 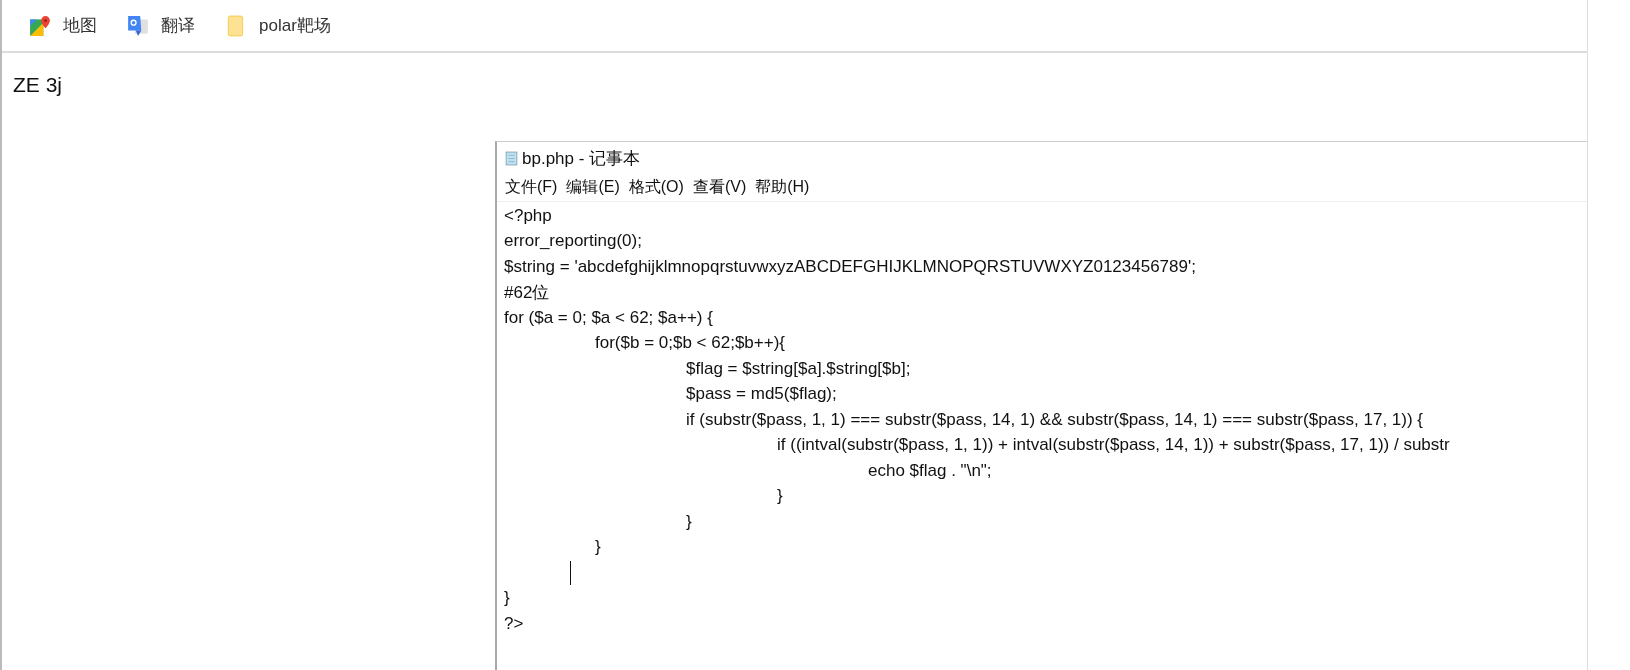 What do you see at coordinates (719, 187) in the screenshot?
I see `menu-item: 查看(V)` at bounding box center [719, 187].